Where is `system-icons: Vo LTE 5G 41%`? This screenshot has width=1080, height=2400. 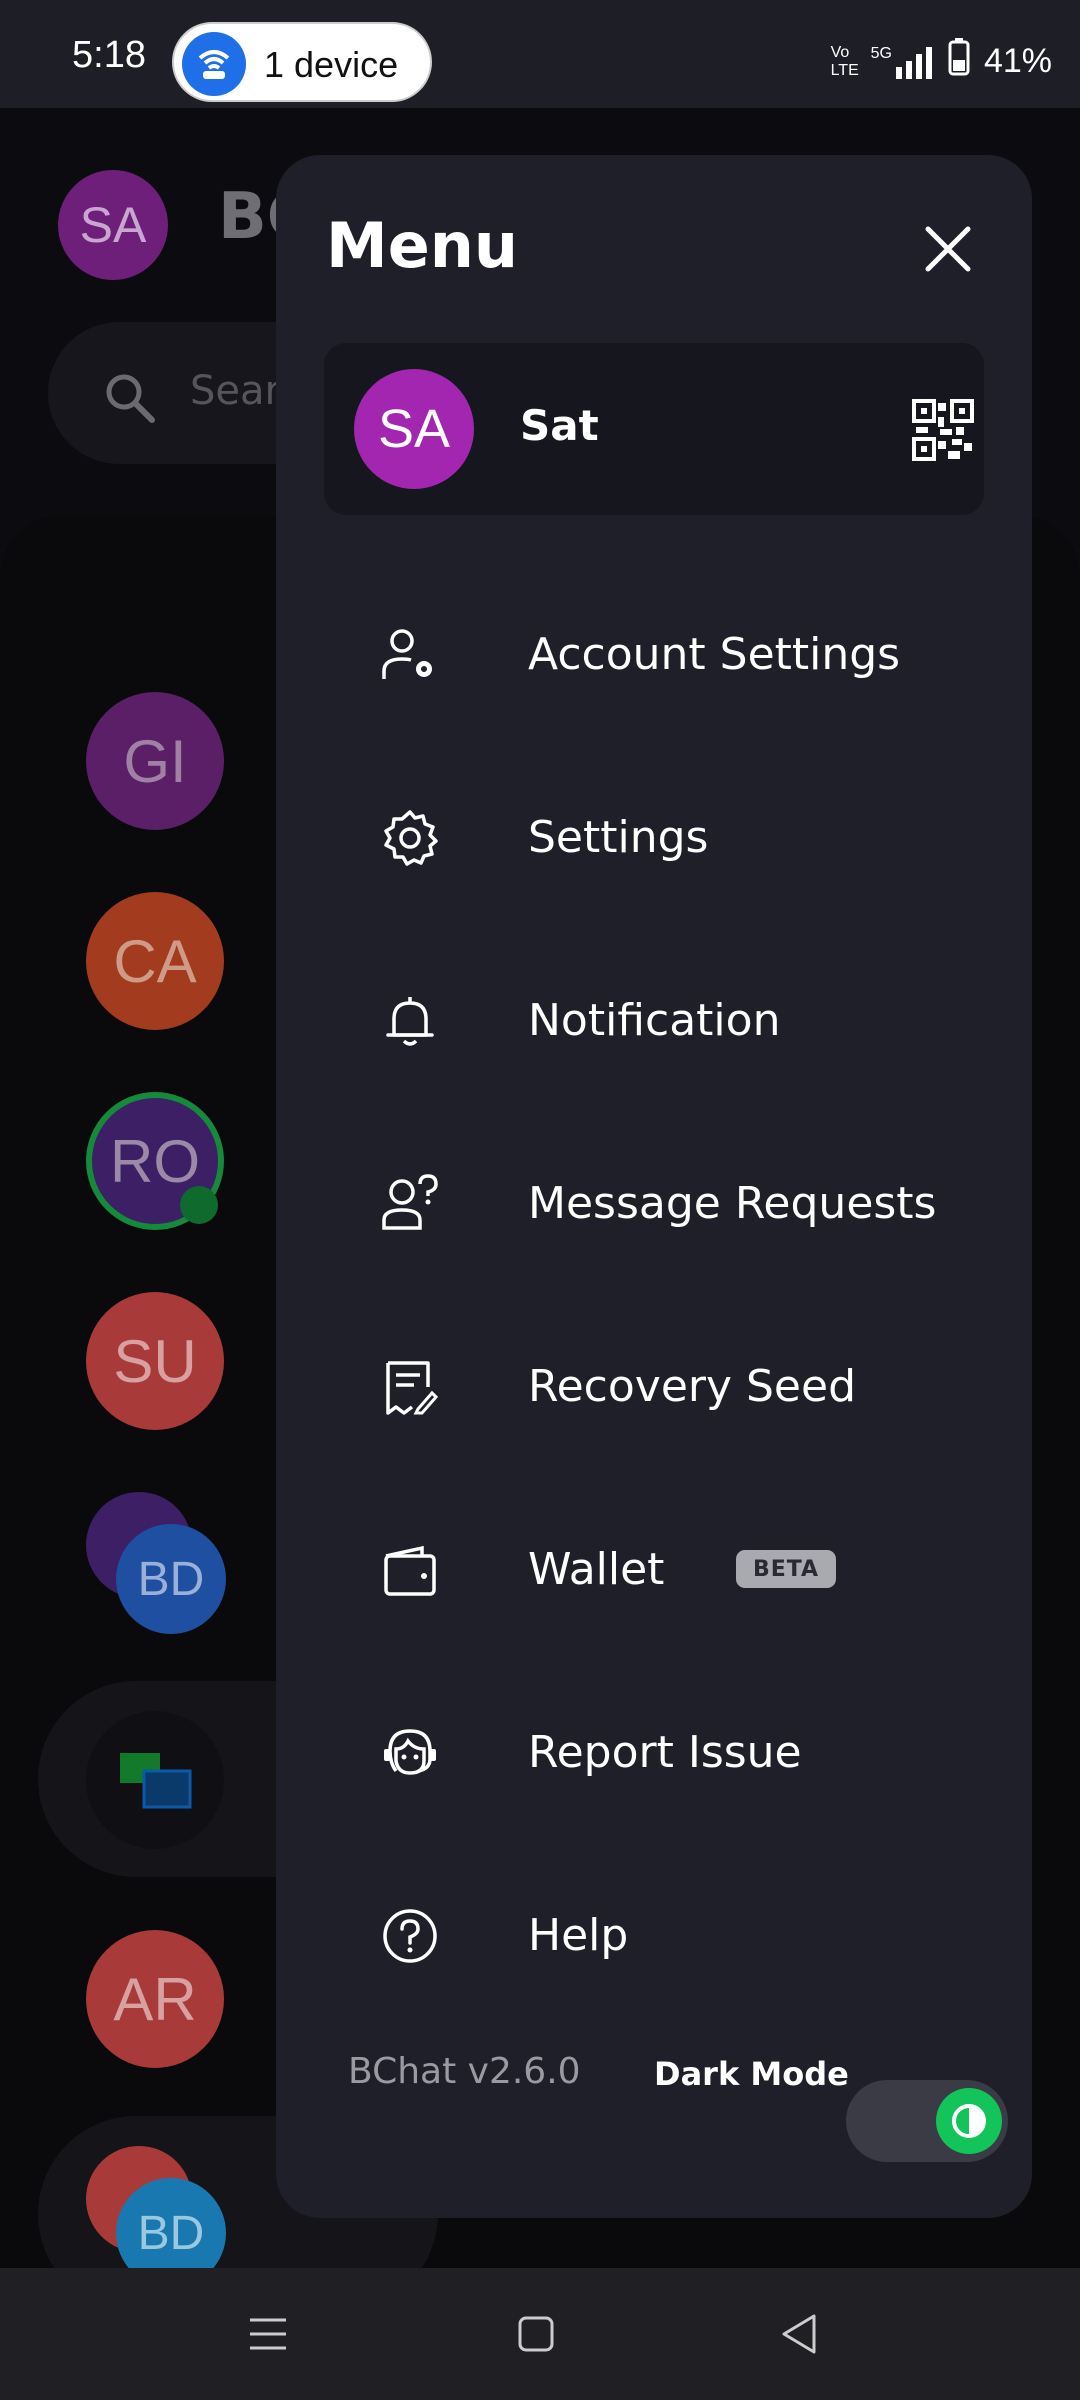
system-icons: Vo LTE 5G 41% is located at coordinates (941, 61).